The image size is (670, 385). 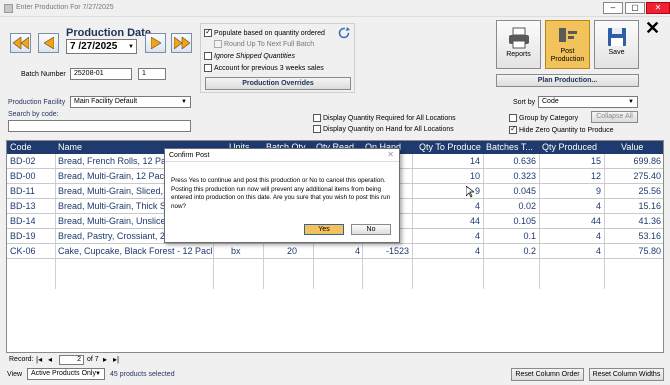 What do you see at coordinates (105, 359) in the screenshot?
I see `next-record-button: ▸` at bounding box center [105, 359].